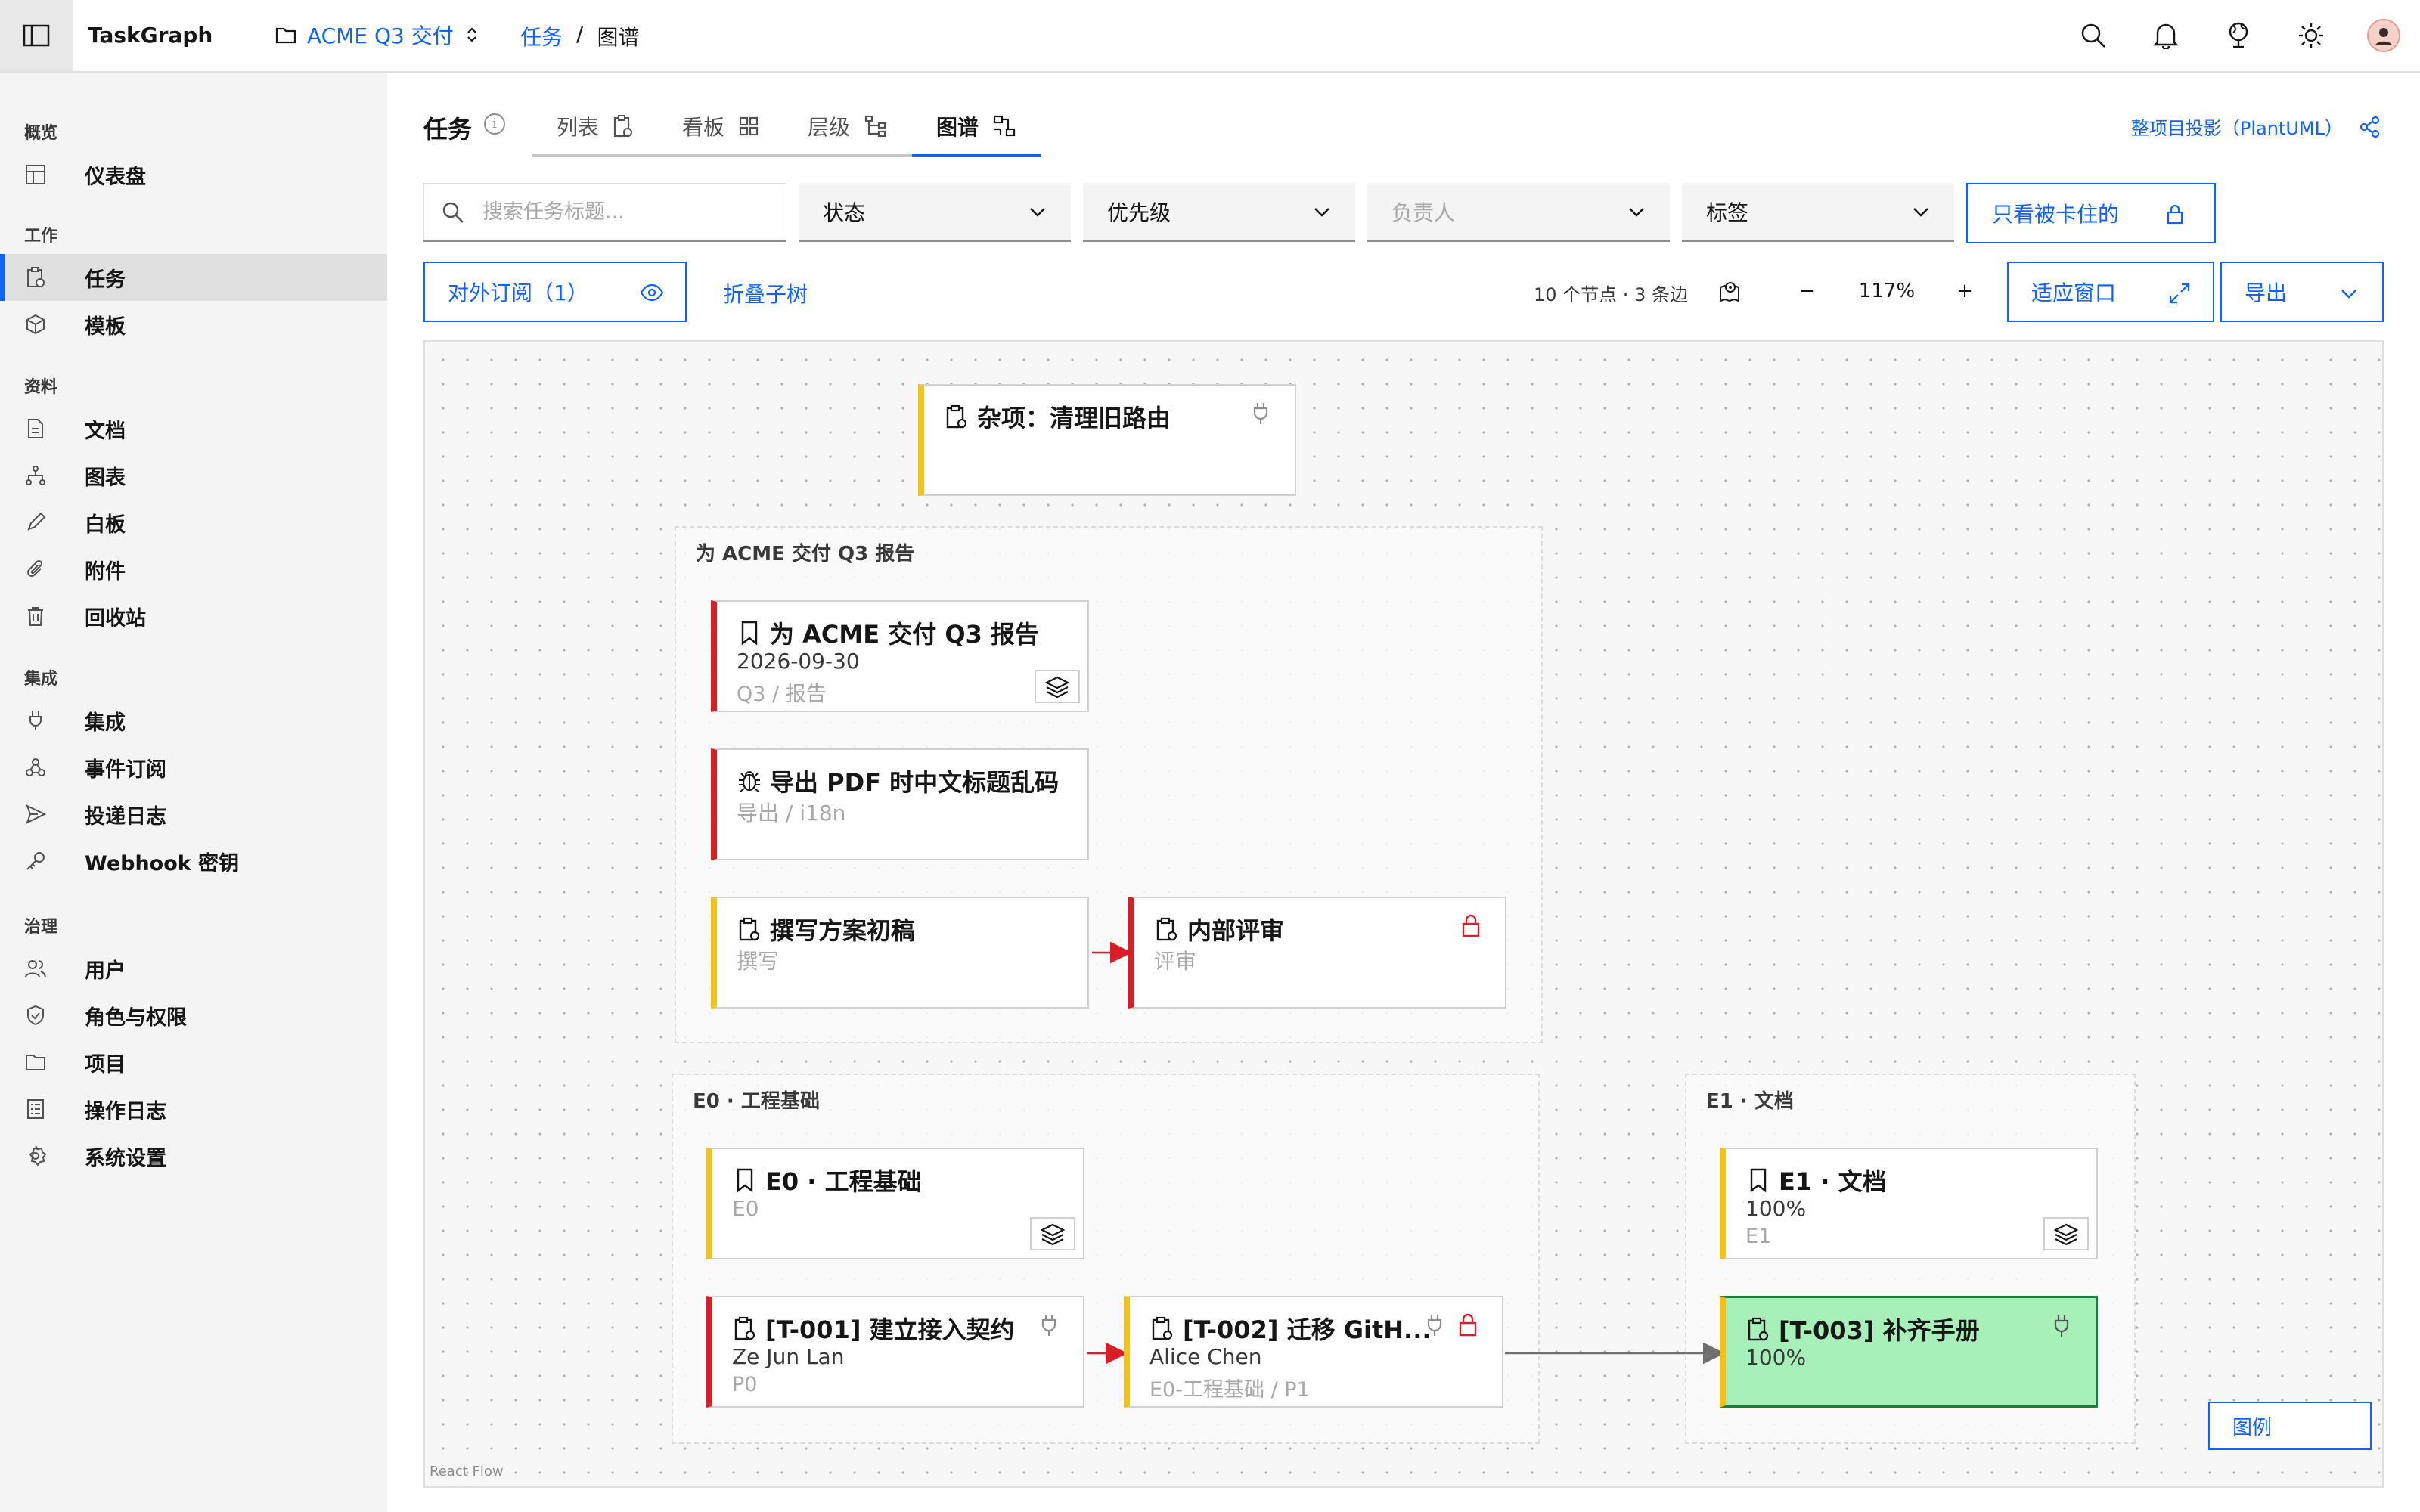  I want to click on graph-node-t003: [T-003] 补齐手册 100%, so click(1909, 1352).